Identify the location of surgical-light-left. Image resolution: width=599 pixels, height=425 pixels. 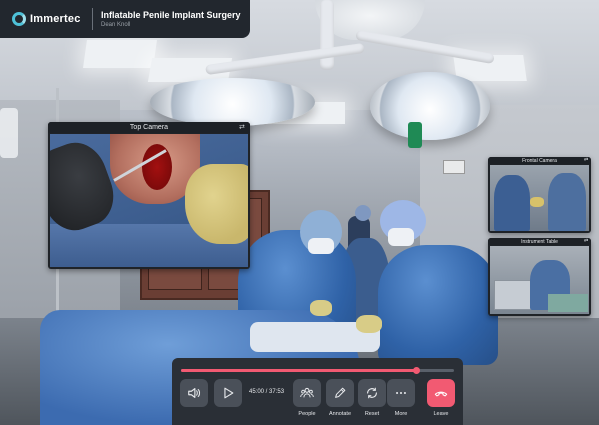
(232, 102).